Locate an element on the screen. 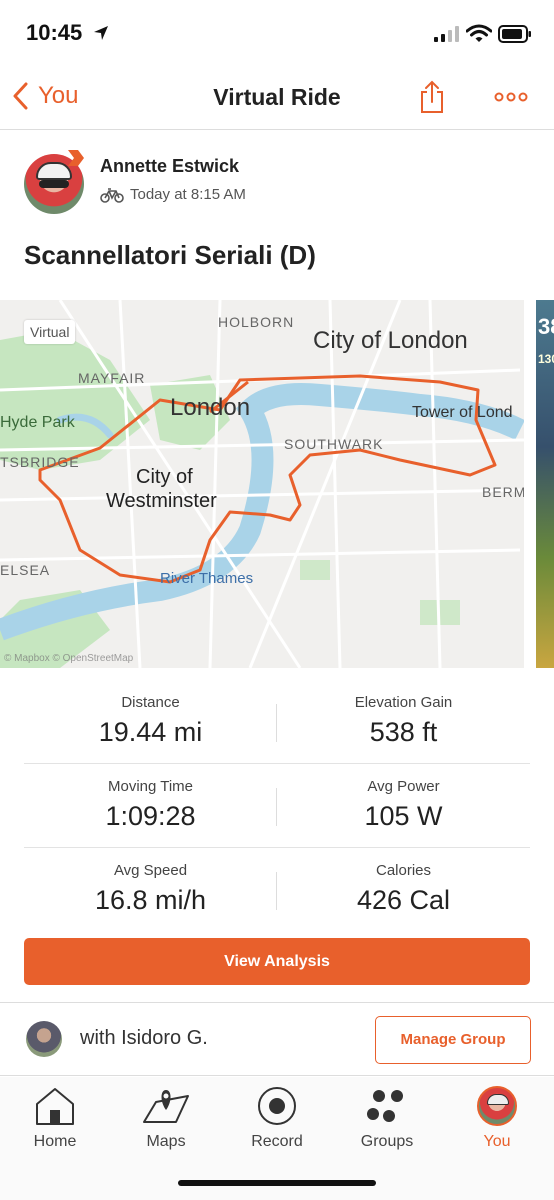  stat-calories: Calories 426 Cal is located at coordinates (403, 889).